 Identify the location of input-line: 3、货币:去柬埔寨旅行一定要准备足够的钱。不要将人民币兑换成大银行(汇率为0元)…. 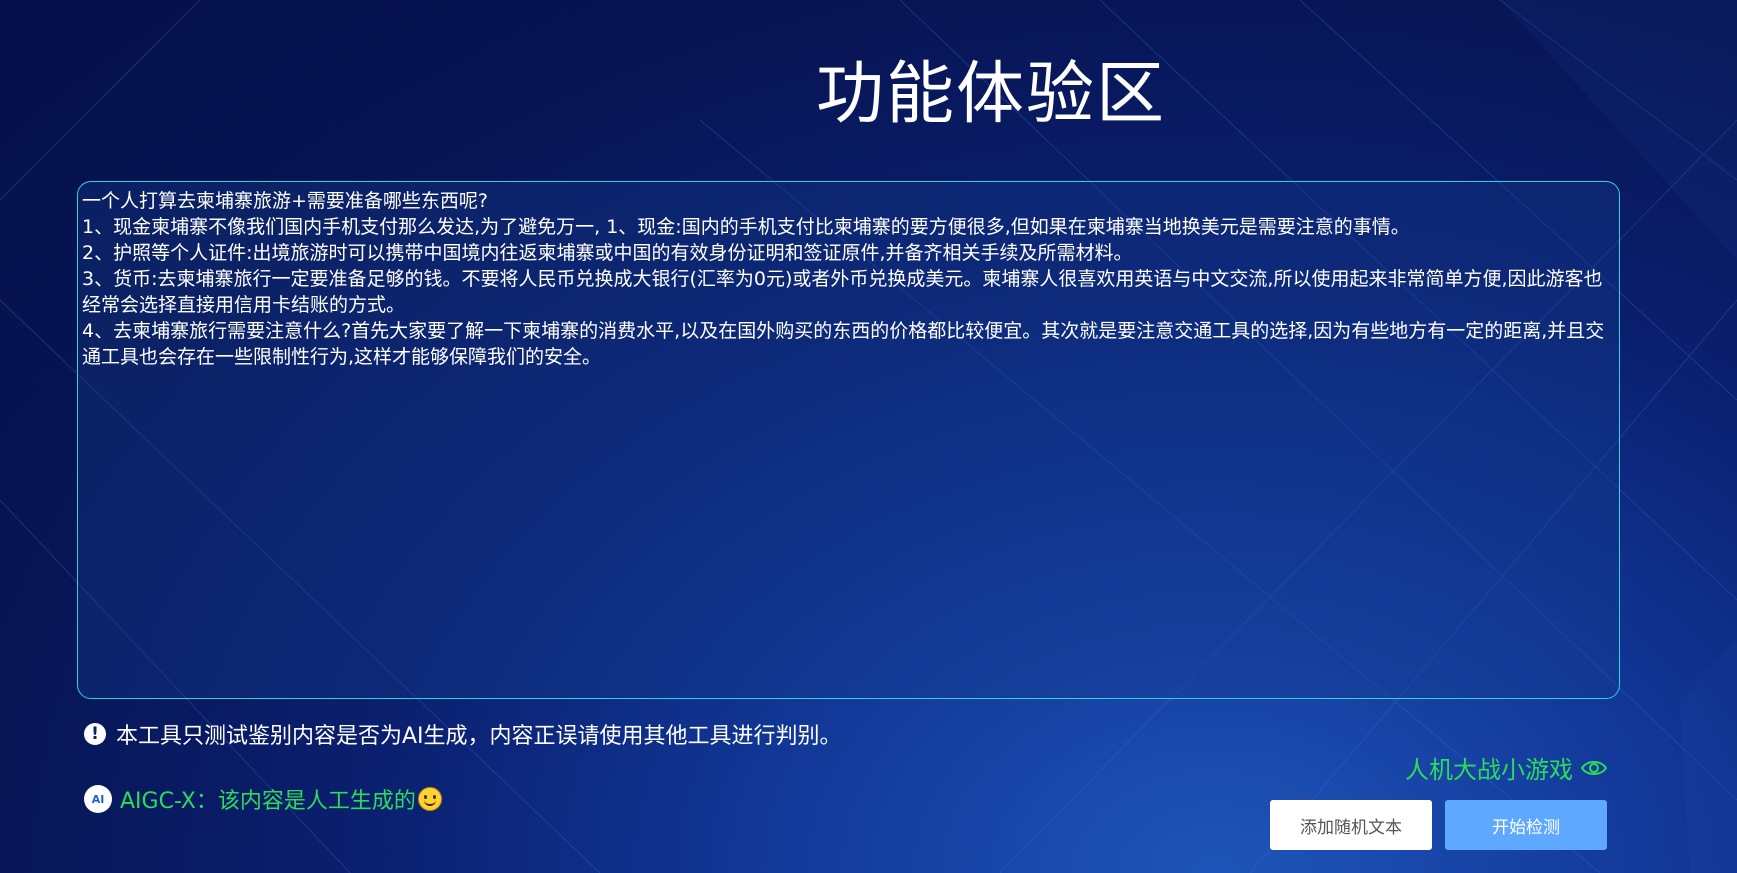
(842, 292).